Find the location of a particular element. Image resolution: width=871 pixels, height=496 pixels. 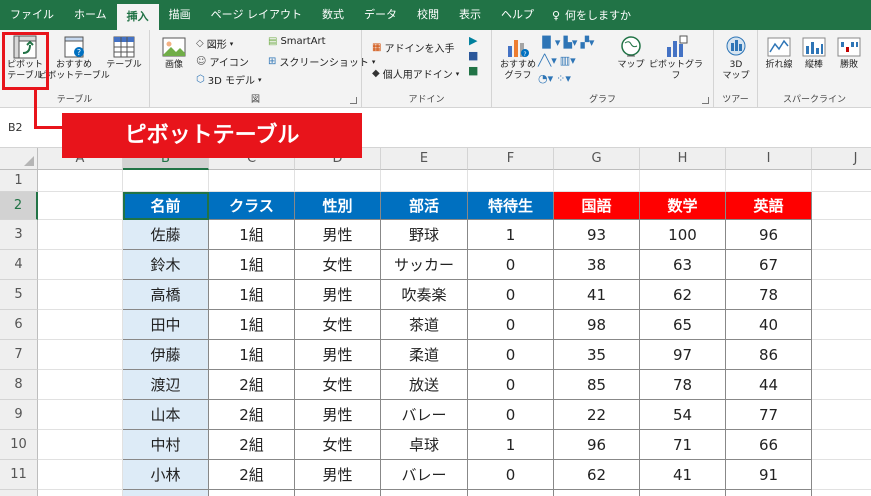

column-header-E: E is located at coordinates (424, 159).